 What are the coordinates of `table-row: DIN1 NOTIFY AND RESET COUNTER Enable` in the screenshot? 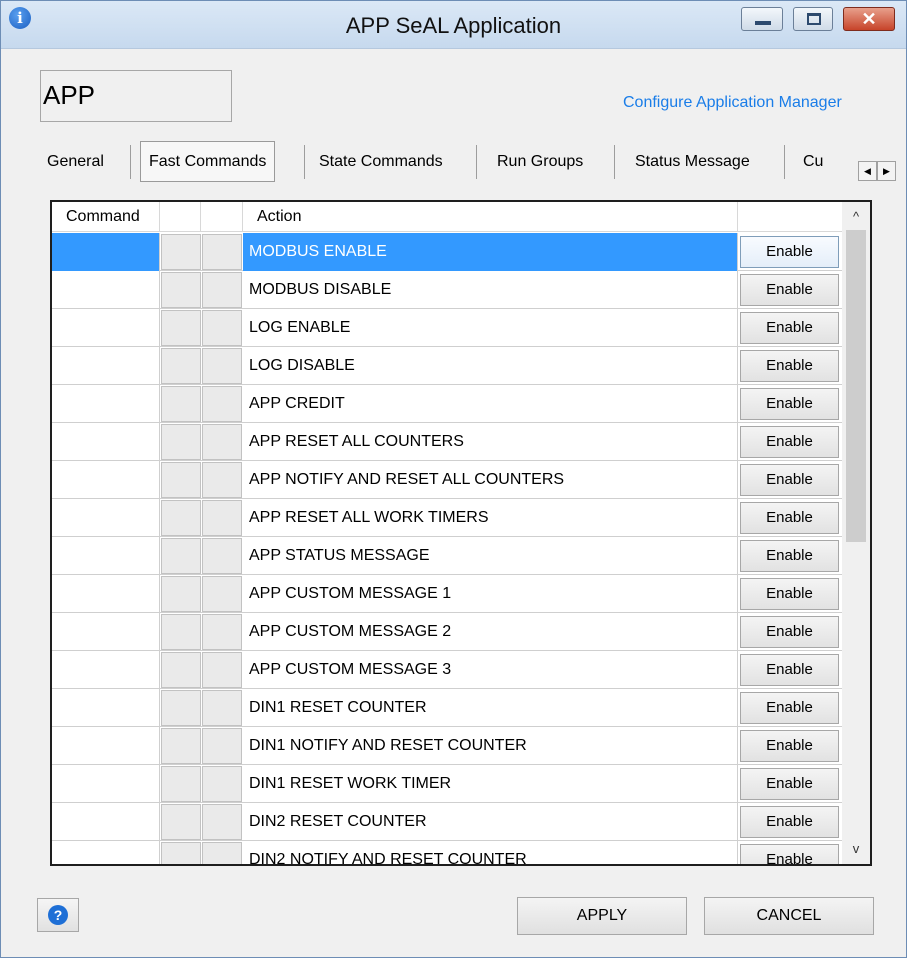 It's located at (447, 746).